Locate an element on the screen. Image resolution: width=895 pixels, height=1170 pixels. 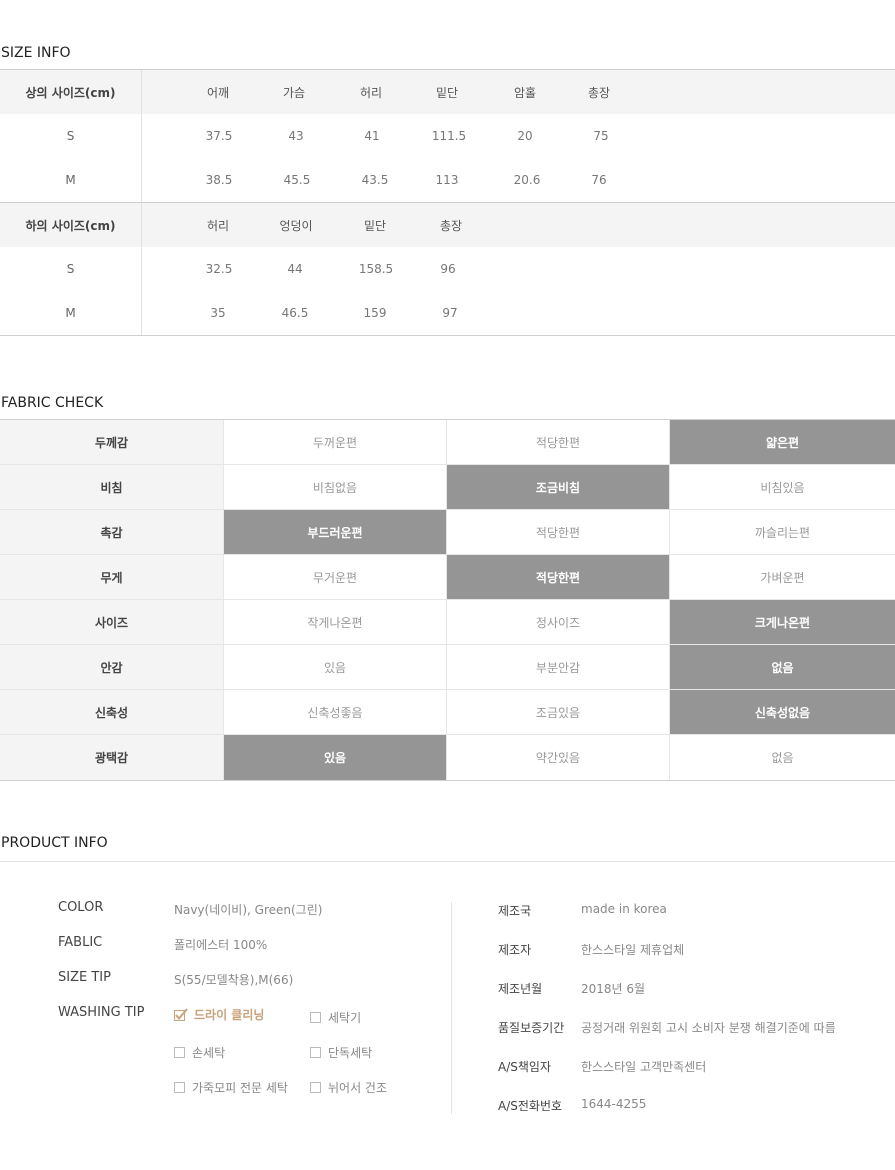
washing-option-hand: 손세탁 is located at coordinates (199, 1052).